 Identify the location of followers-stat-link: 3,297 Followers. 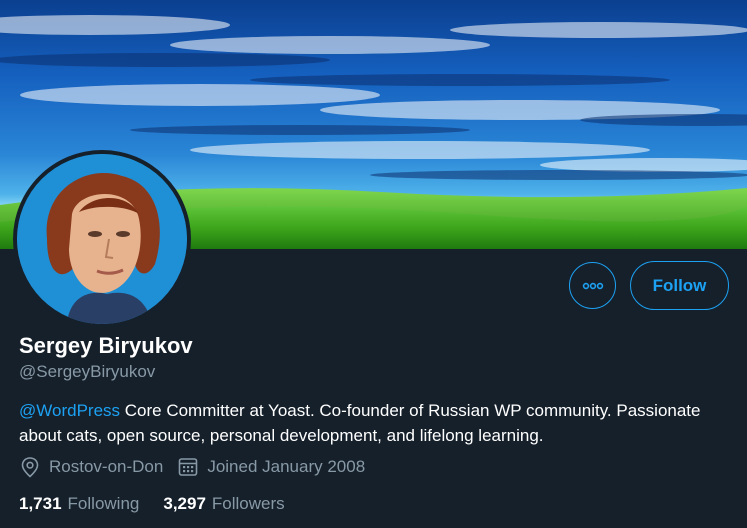
(223, 504).